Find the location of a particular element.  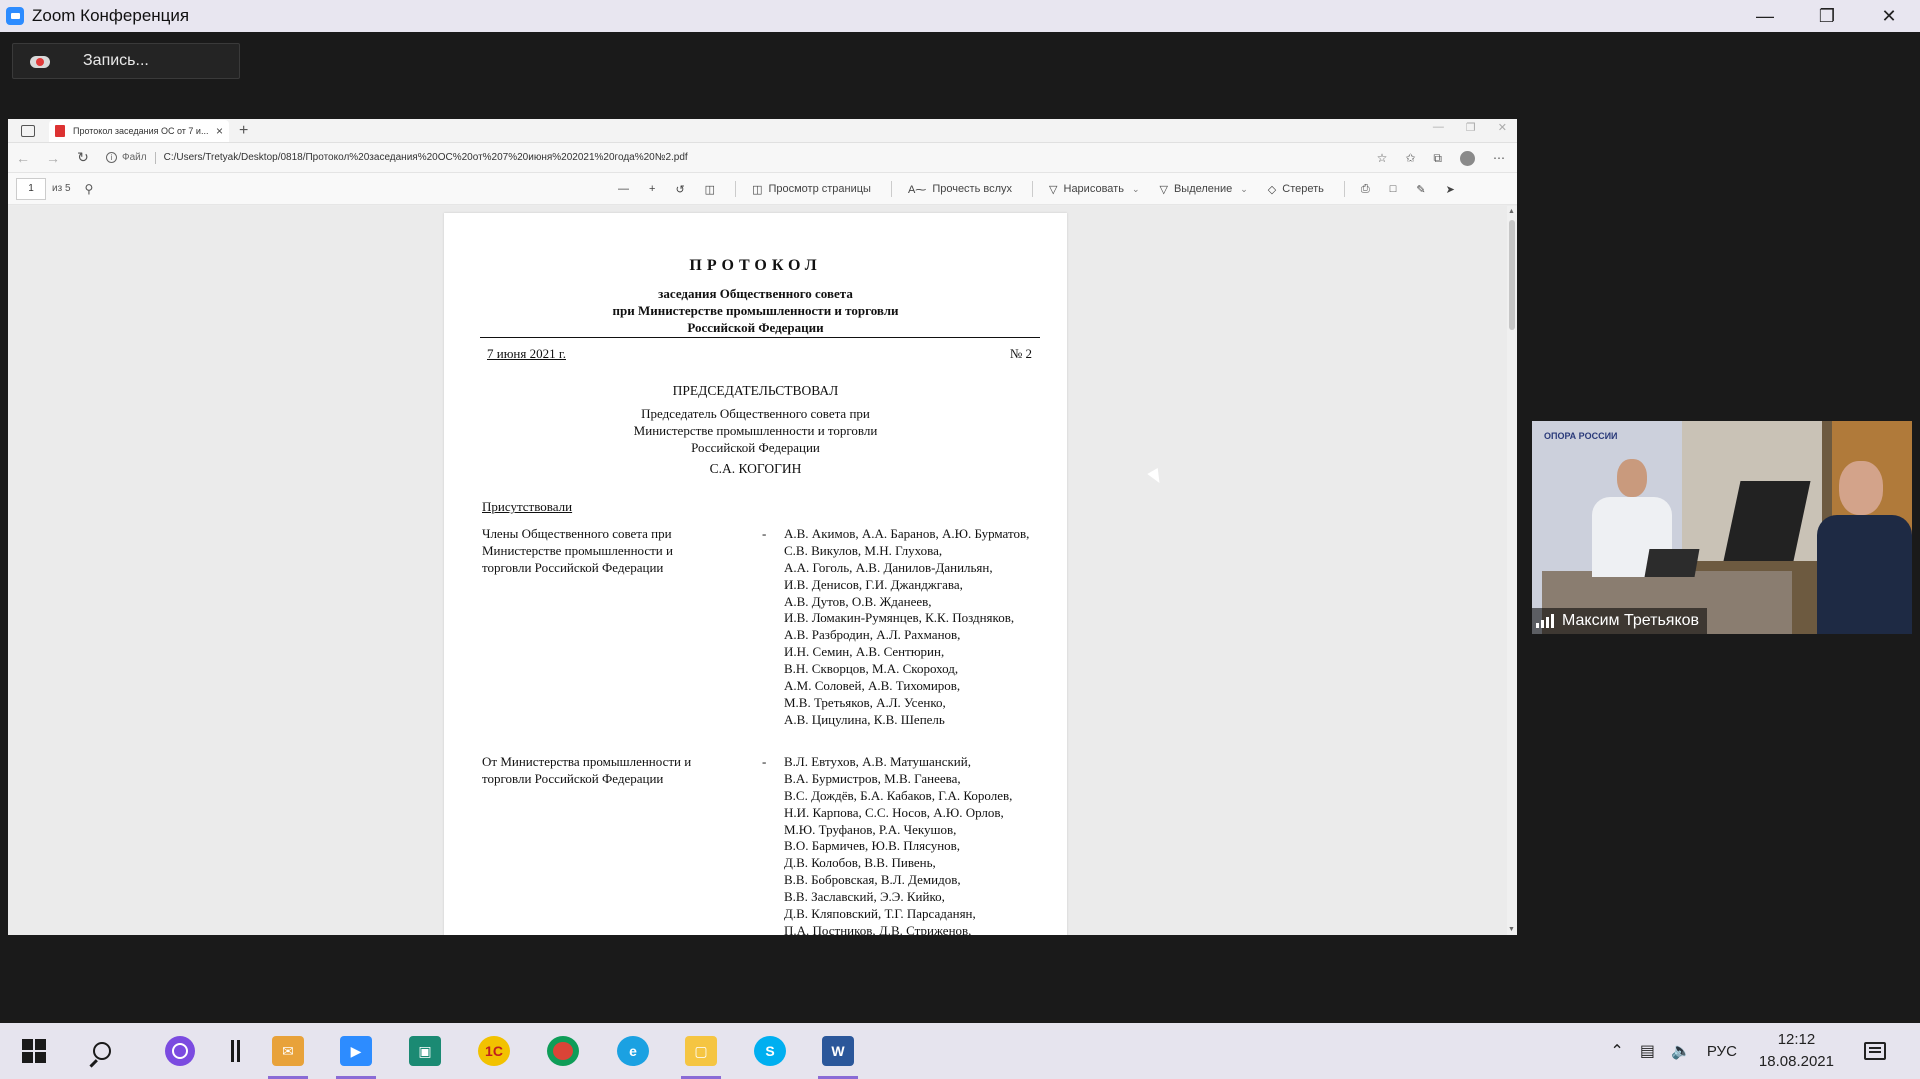

attendee-name-line: Д.В. Колобов, В.В. Пивень, is located at coordinates (860, 863).